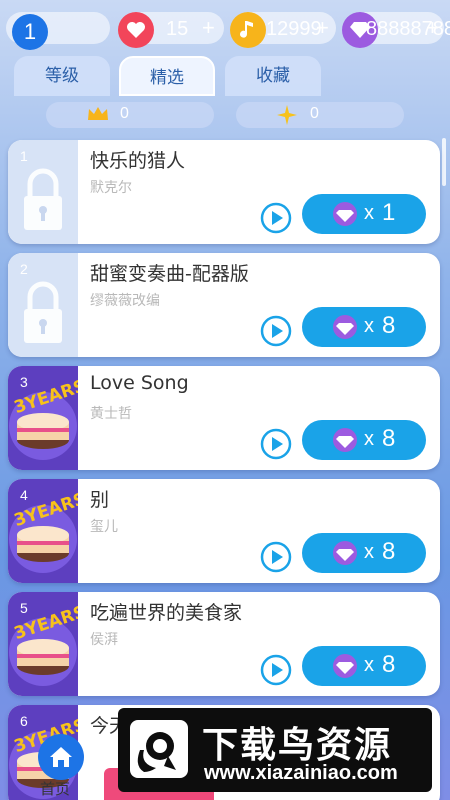  Describe the element at coordinates (24, 382) in the screenshot. I see `song-rank: 3` at that location.